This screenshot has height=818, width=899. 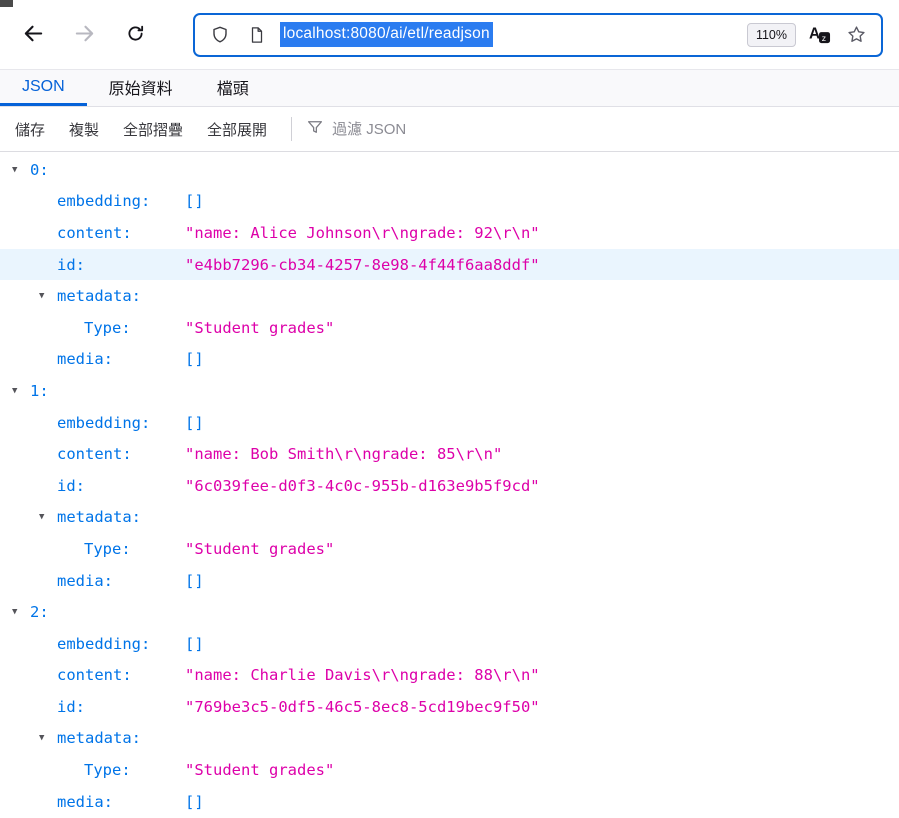 What do you see at coordinates (141, 88) in the screenshot?
I see `tab-raw-data: 原始資料` at bounding box center [141, 88].